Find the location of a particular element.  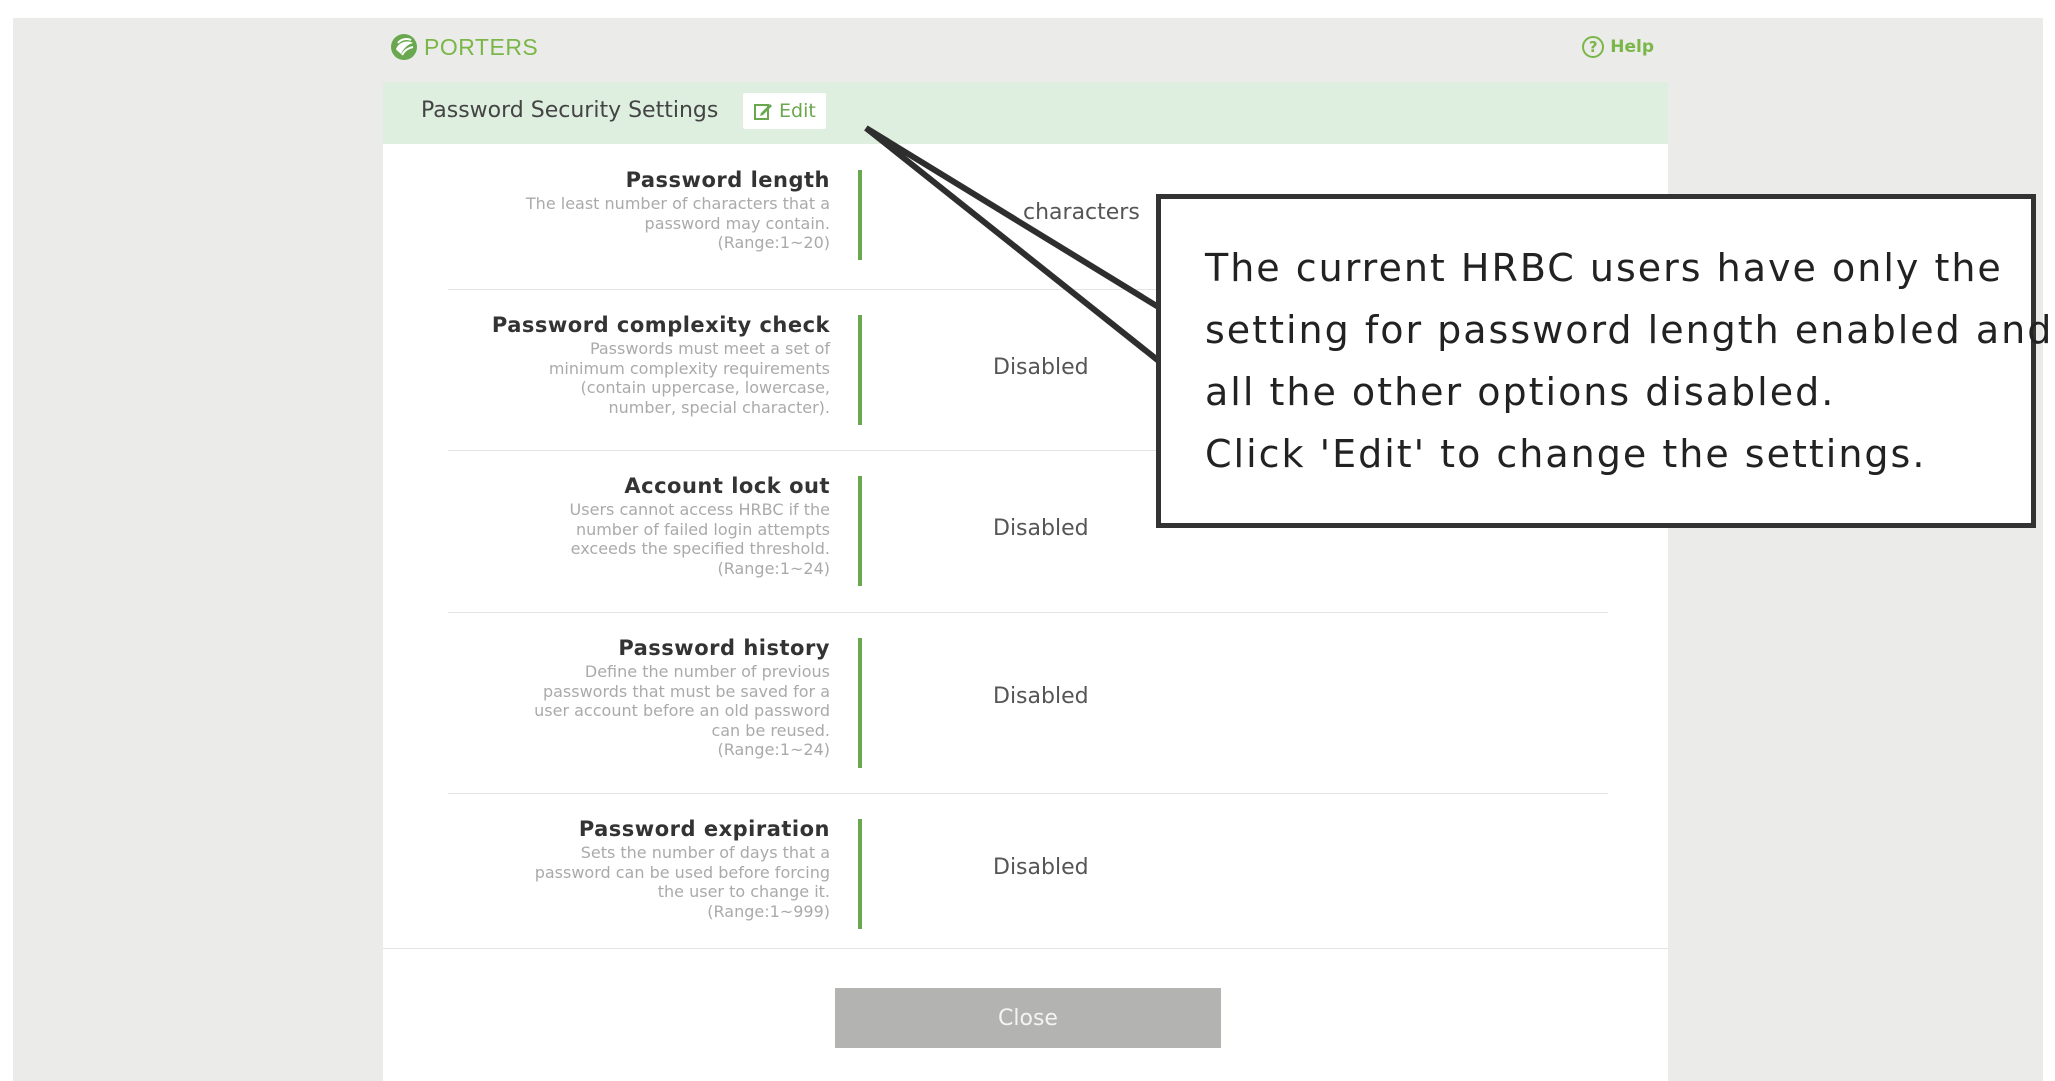

edit-button: Edit is located at coordinates (784, 111).